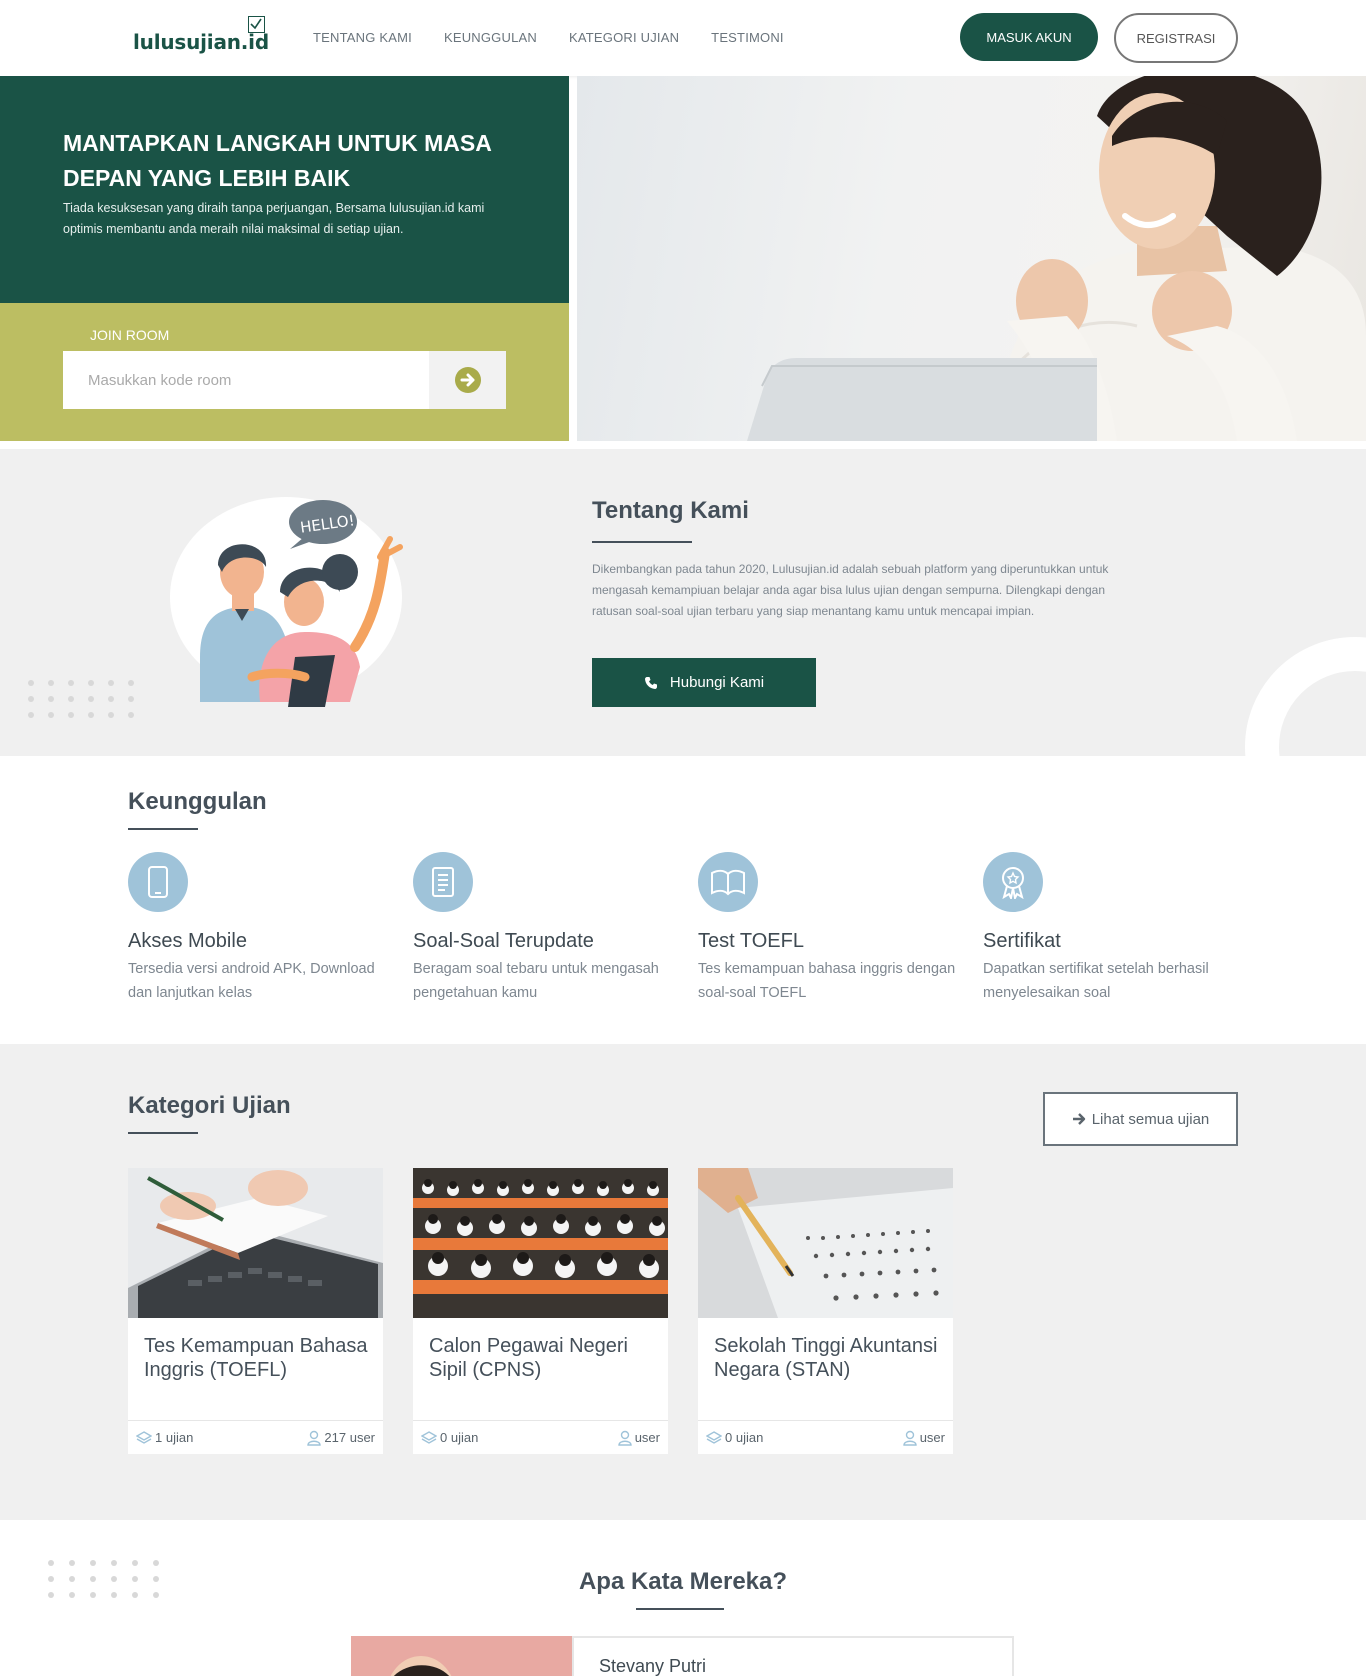  What do you see at coordinates (209, 1105) in the screenshot?
I see `categories-title: Kategori Ujian` at bounding box center [209, 1105].